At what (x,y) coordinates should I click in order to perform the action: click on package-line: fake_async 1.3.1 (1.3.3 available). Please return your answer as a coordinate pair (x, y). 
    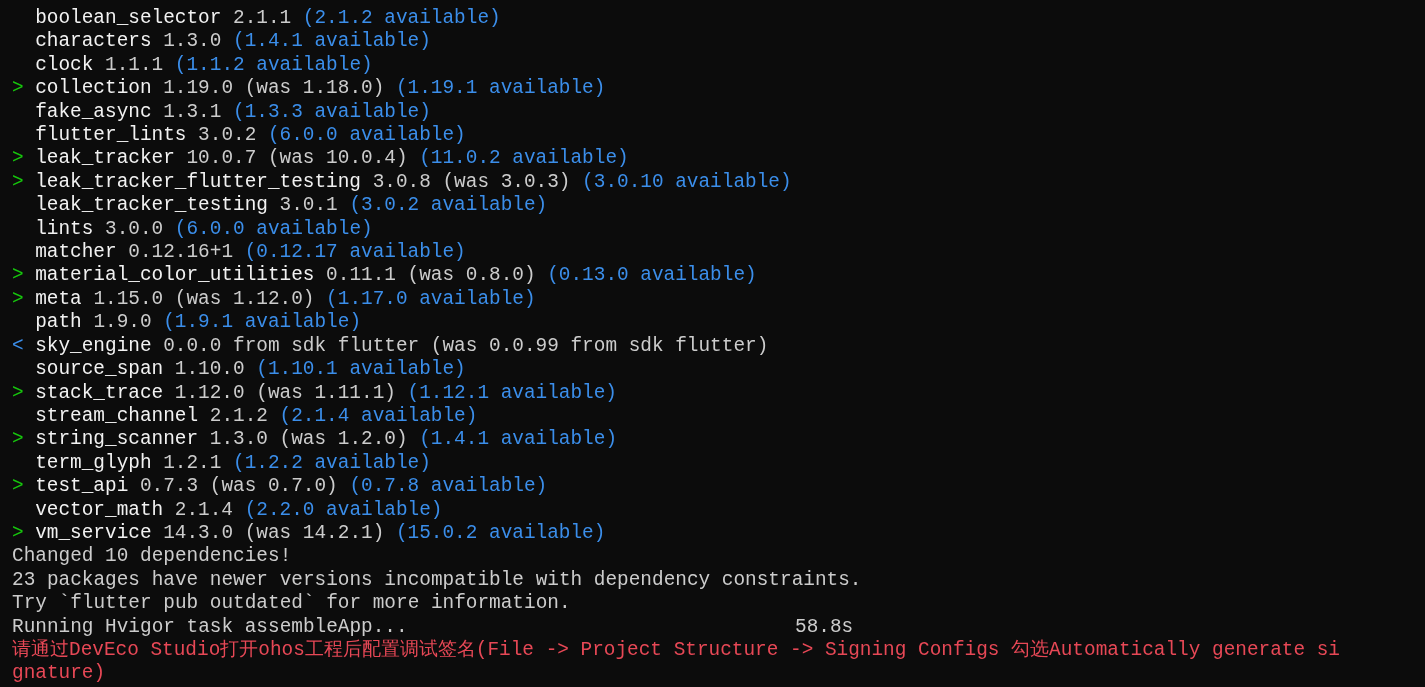
    Looking at the image, I should click on (233, 112).